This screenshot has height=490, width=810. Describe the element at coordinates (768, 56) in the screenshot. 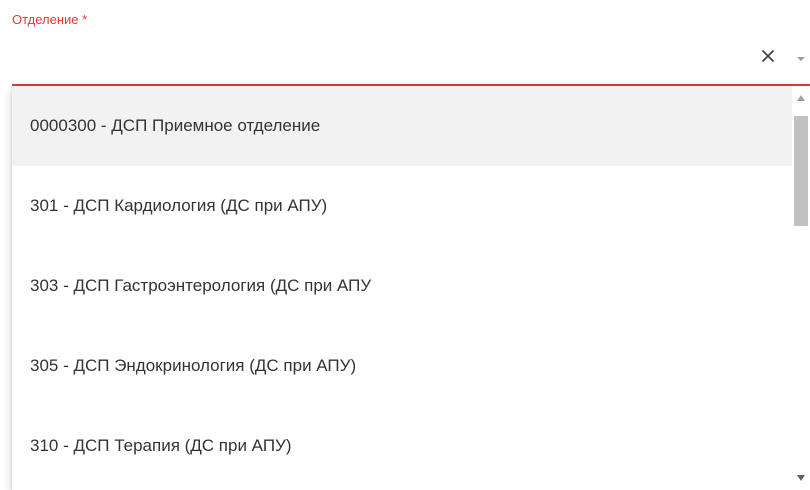

I see `close-icon` at that location.